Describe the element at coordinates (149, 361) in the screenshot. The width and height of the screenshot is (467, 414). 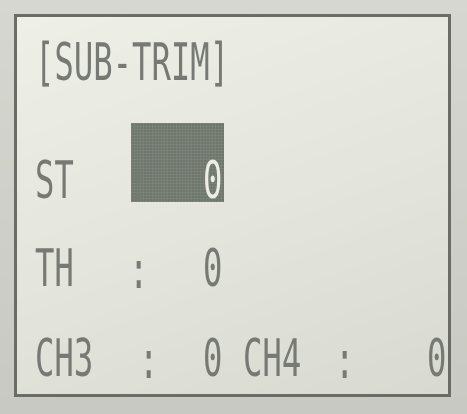
I see `ch3-colon: :` at that location.